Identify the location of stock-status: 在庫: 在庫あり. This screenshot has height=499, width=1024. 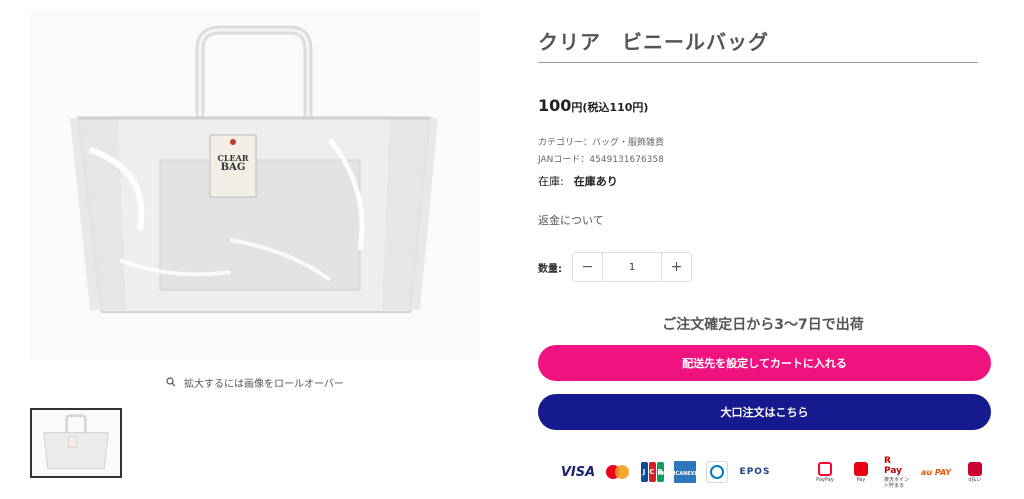
(578, 181).